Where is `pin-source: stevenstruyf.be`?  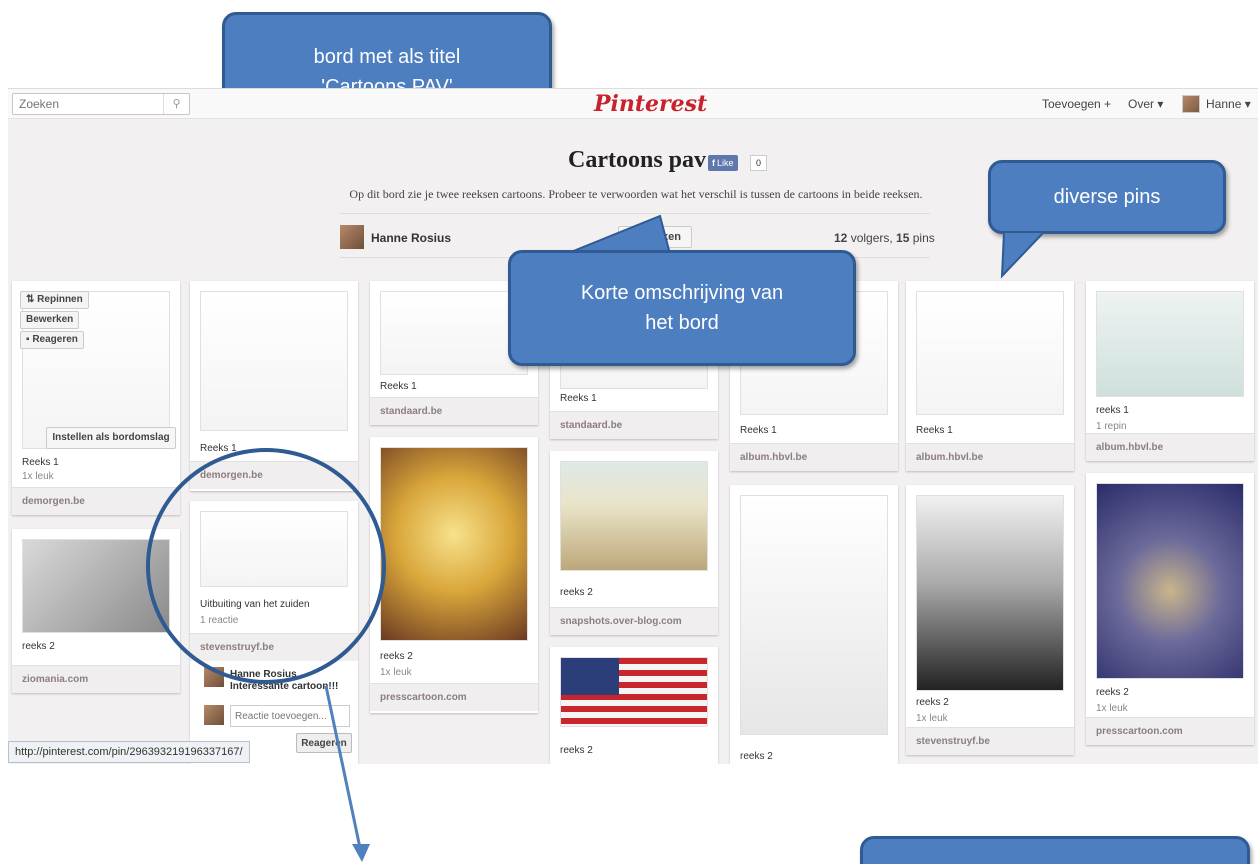
pin-source: stevenstruyf.be is located at coordinates (990, 741).